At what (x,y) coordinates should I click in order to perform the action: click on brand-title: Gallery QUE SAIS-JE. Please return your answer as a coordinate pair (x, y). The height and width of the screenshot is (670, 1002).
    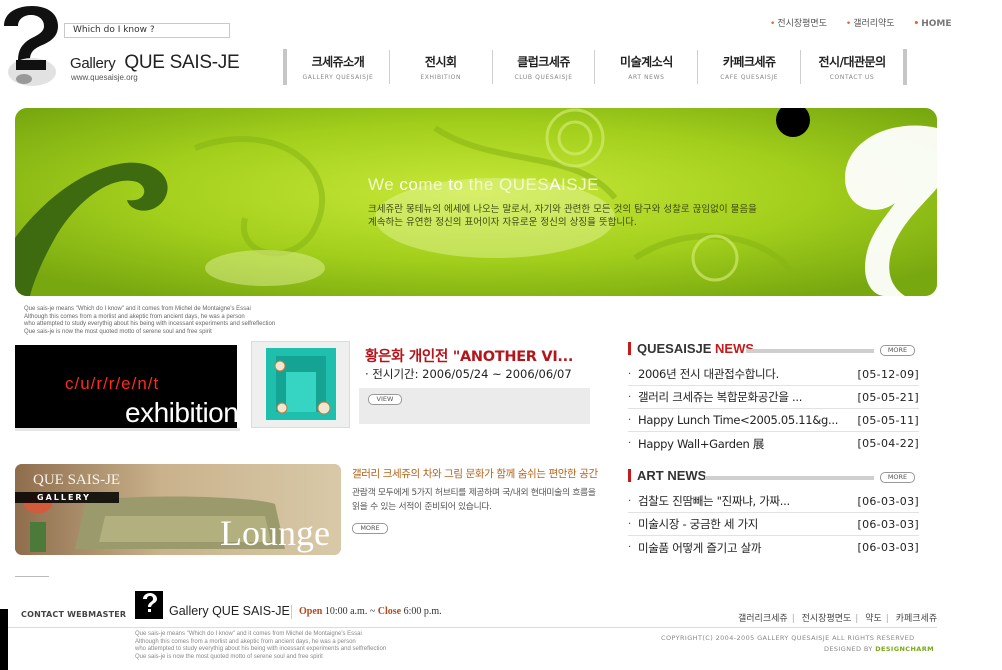
    Looking at the image, I should click on (155, 63).